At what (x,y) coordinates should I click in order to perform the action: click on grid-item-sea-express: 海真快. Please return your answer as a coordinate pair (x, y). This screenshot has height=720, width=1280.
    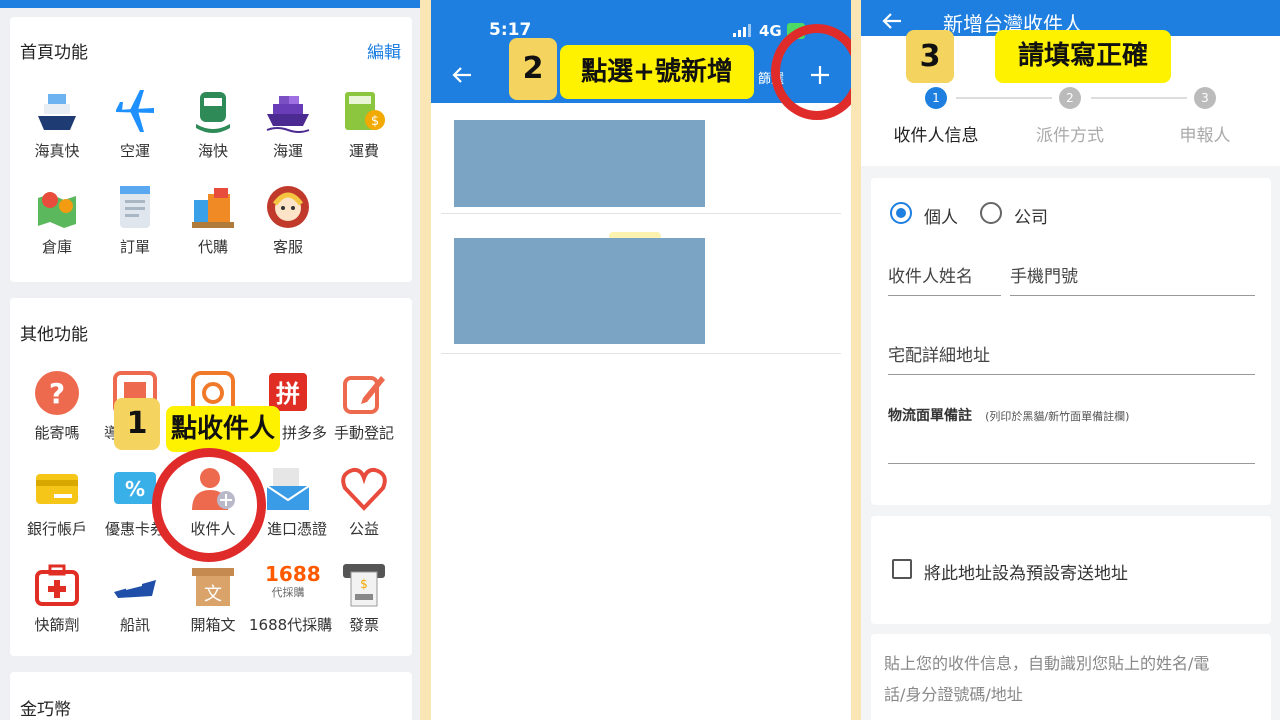
    Looking at the image, I should click on (57, 124).